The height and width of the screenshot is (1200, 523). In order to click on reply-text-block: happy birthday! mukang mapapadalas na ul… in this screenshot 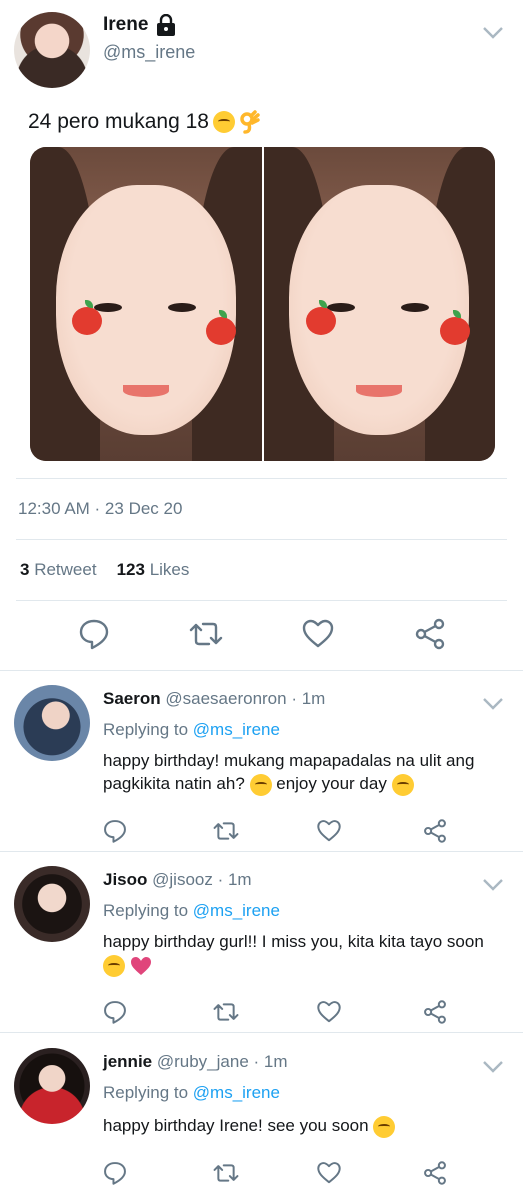, I will do `click(305, 772)`.